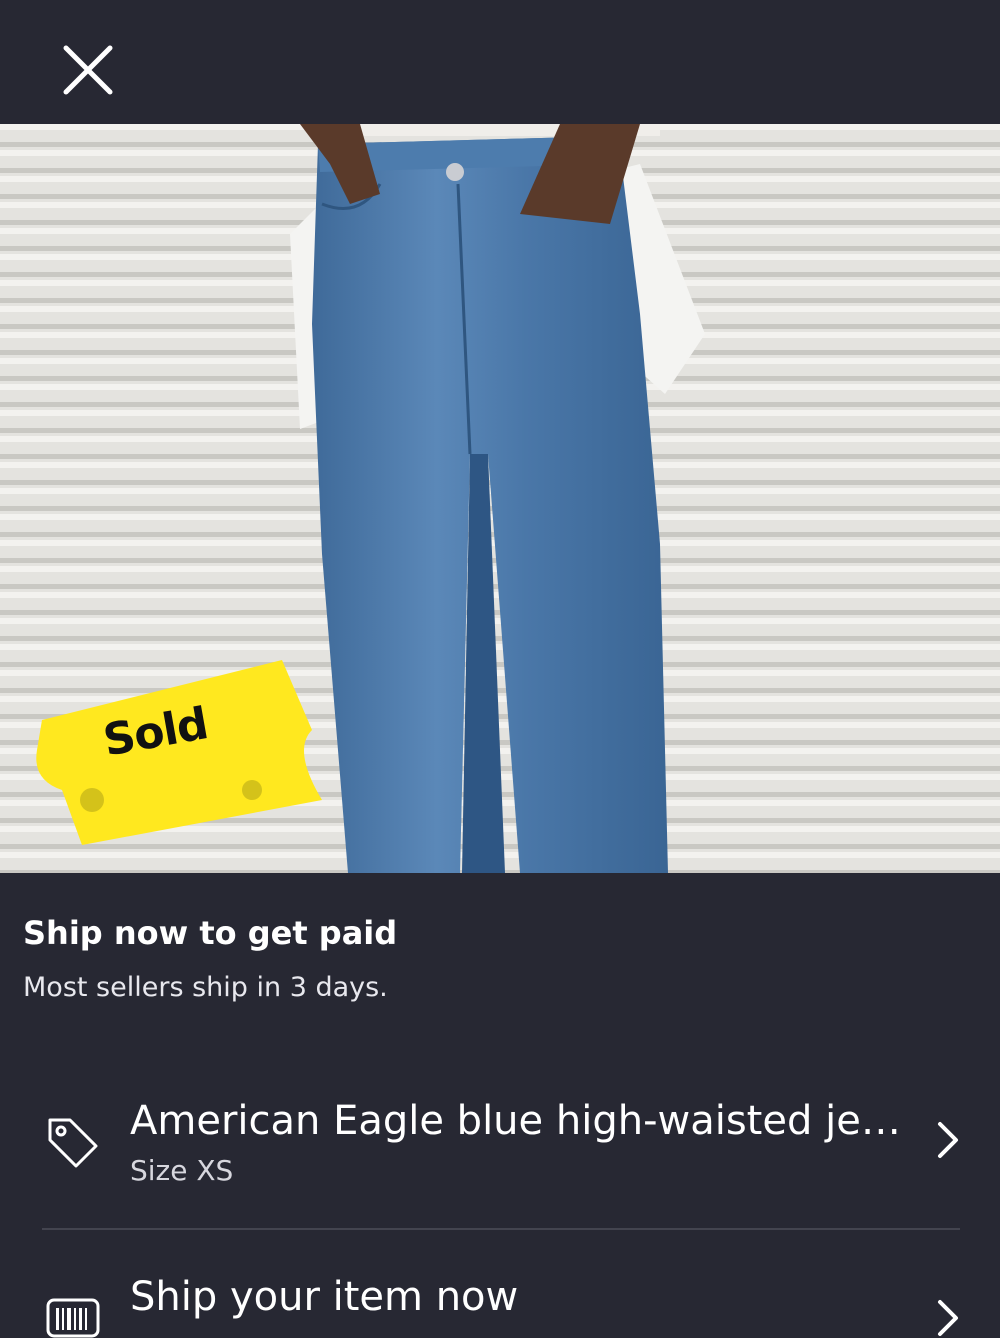  Describe the element at coordinates (500, 62) in the screenshot. I see `top-bar` at that location.